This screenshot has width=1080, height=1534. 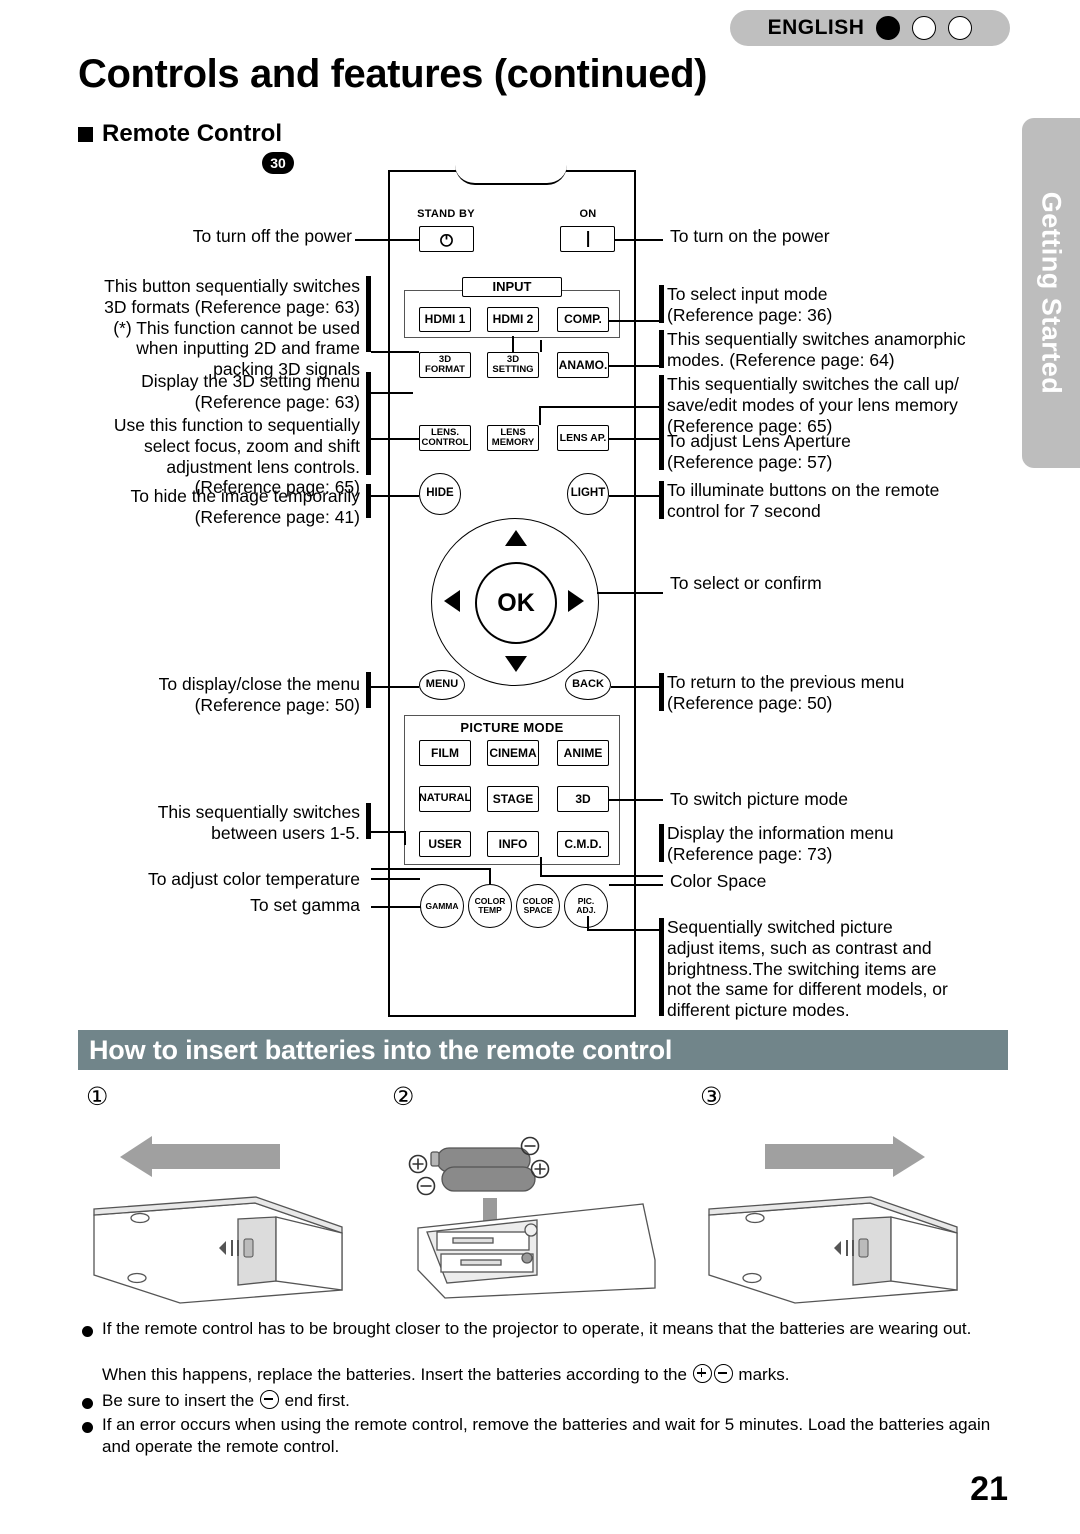 I want to click on 3d-format-line2: FORMAT, so click(x=445, y=369).